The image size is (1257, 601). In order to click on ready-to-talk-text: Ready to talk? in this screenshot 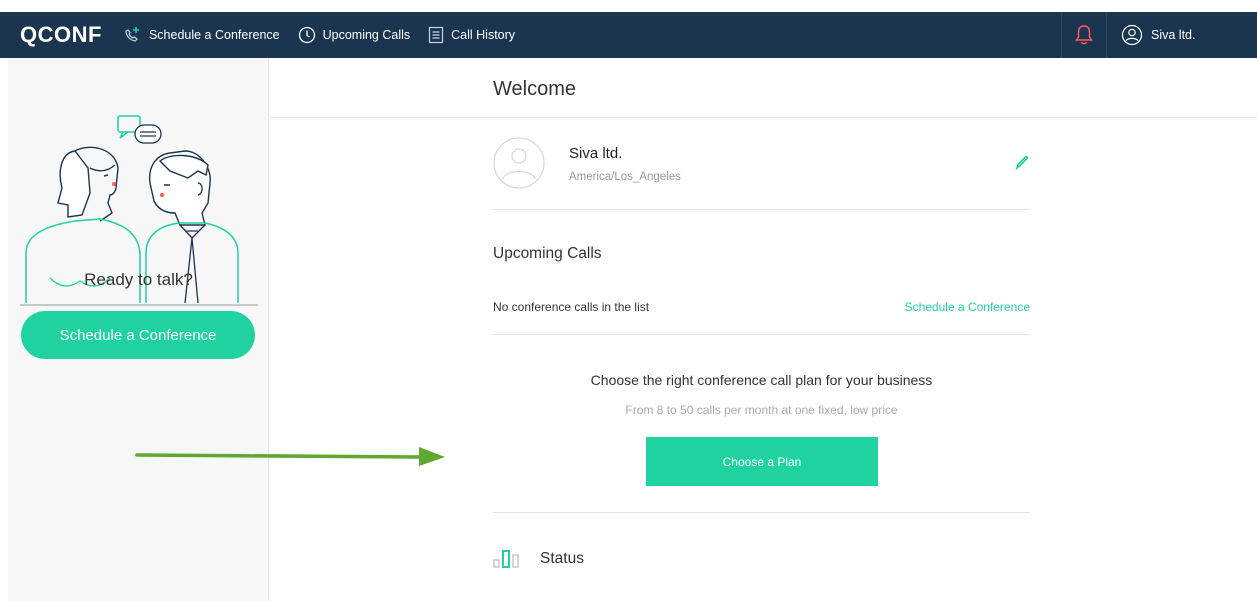, I will do `click(138, 279)`.